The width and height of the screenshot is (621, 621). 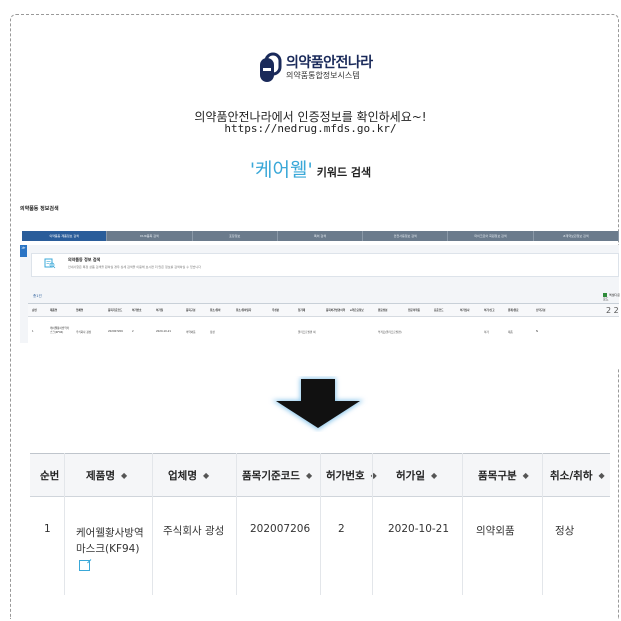 What do you see at coordinates (182, 475) in the screenshot?
I see `zoom-header-label-2: 업체명` at bounding box center [182, 475].